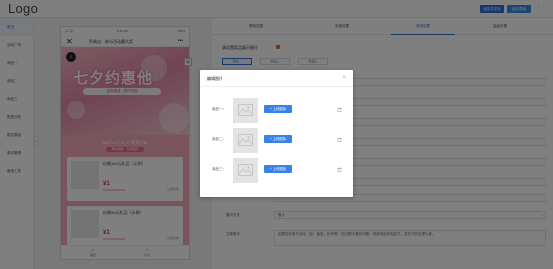 Image resolution: width=553 pixels, height=269 pixels. Describe the element at coordinates (215, 78) in the screenshot. I see `modal-title: 编辑图片` at that location.